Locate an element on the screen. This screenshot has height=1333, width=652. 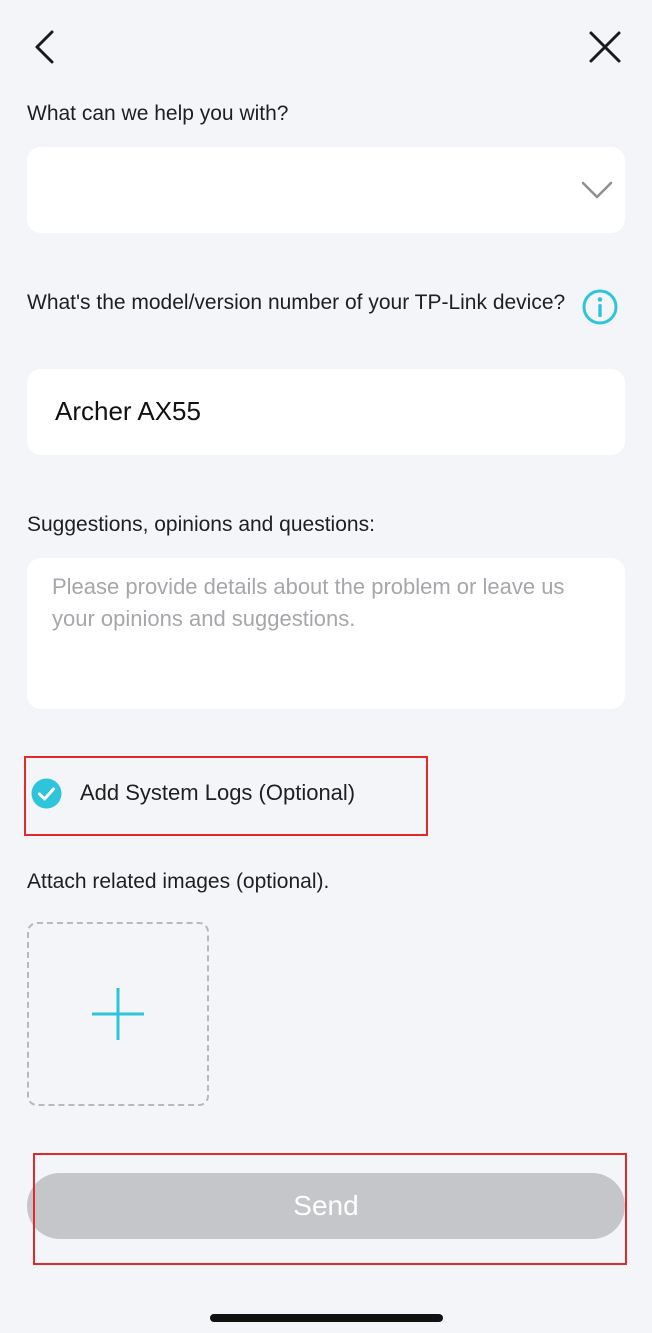
plus-icon is located at coordinates (118, 1014).